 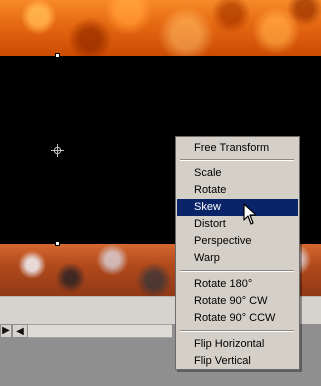 What do you see at coordinates (237, 361) in the screenshot?
I see `menu-item-flip-vertical: Flip Vertical` at bounding box center [237, 361].